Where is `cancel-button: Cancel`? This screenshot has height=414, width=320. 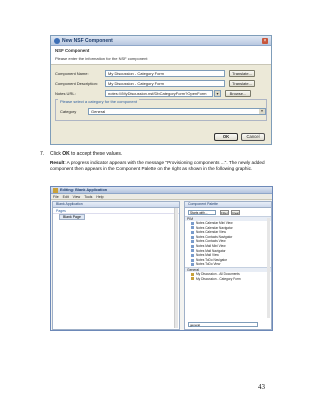 cancel-button: Cancel is located at coordinates (253, 137).